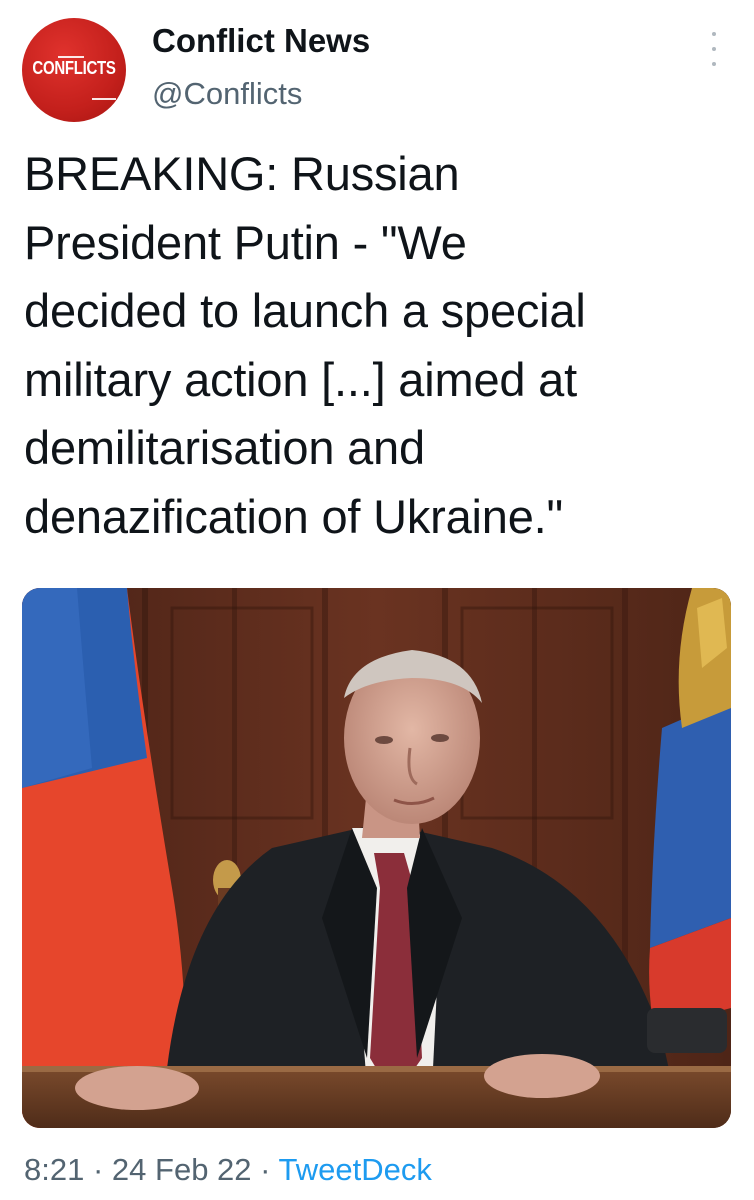 The width and height of the screenshot is (754, 1200). I want to click on avatar-logo-text: CONFLICTS, so click(74, 68).